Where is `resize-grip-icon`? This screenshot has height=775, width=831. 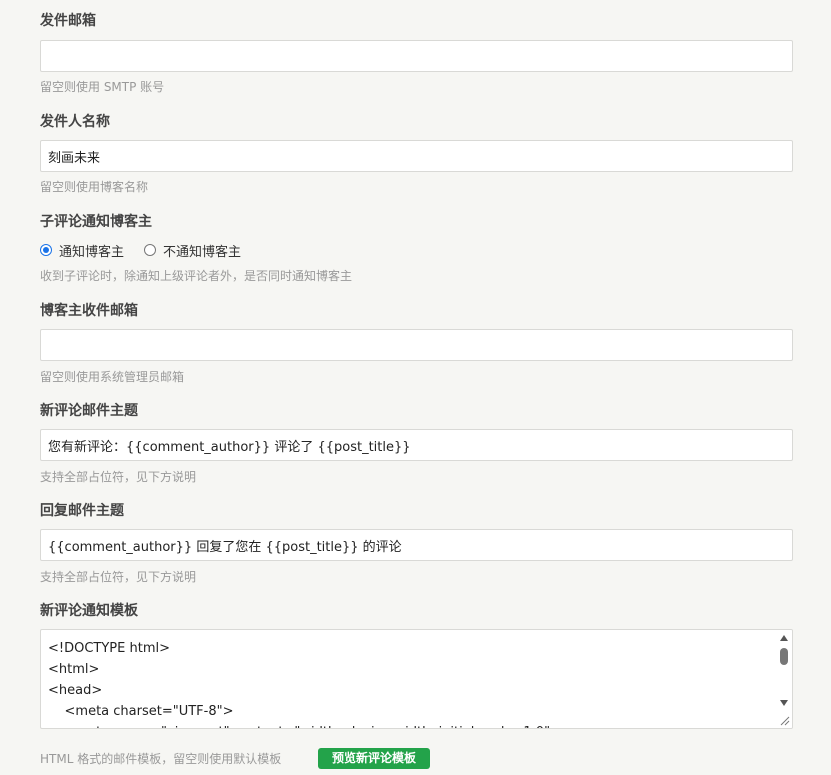 resize-grip-icon is located at coordinates (784, 720).